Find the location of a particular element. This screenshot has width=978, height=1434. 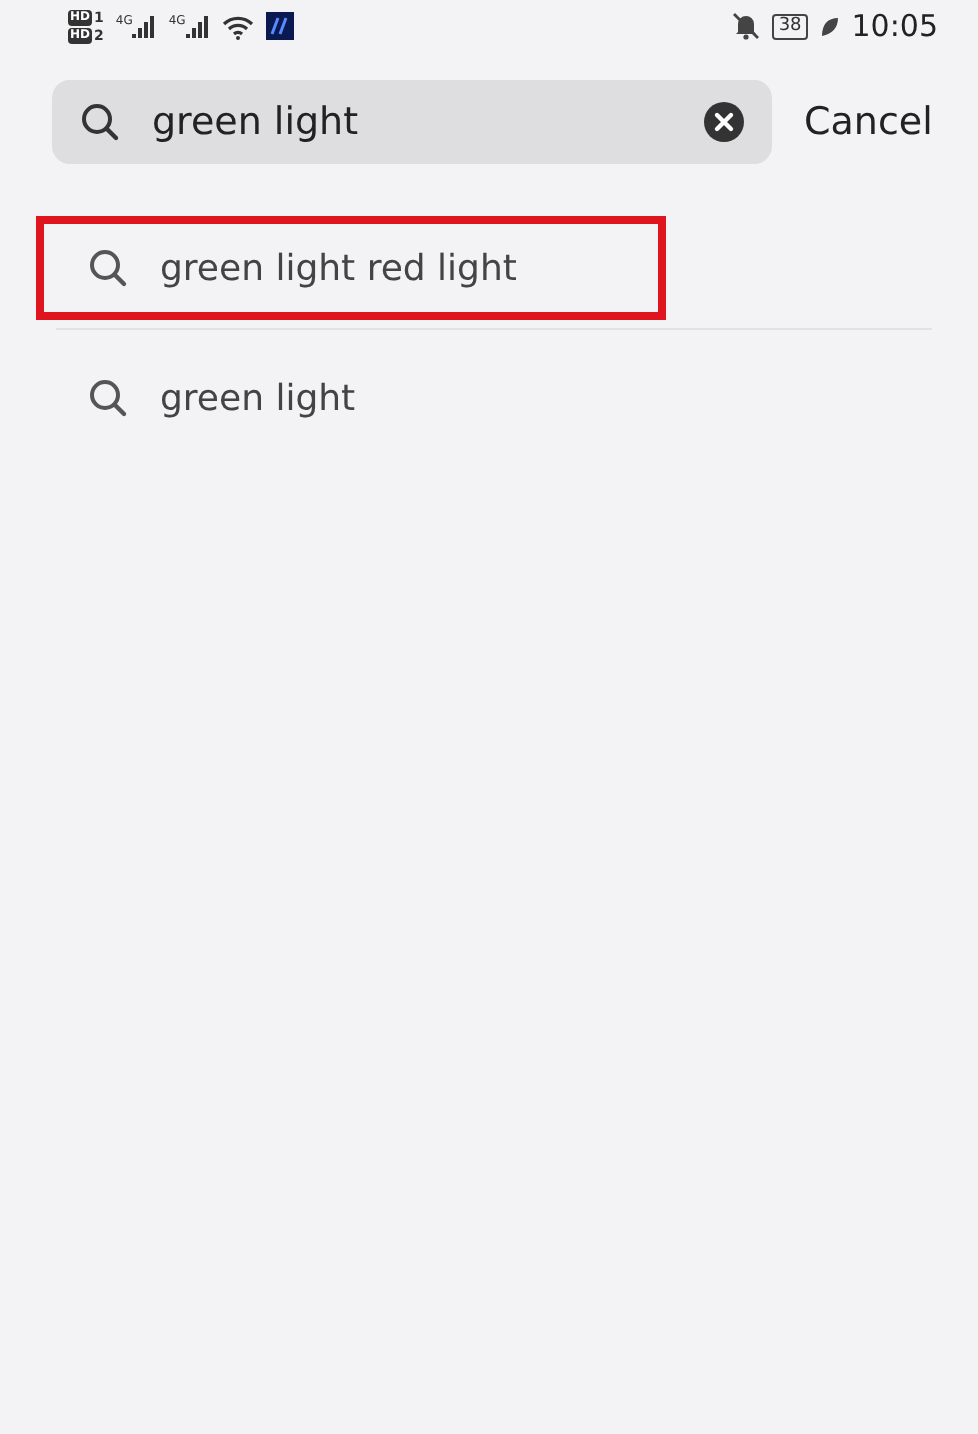

app-icon is located at coordinates (279, 26).